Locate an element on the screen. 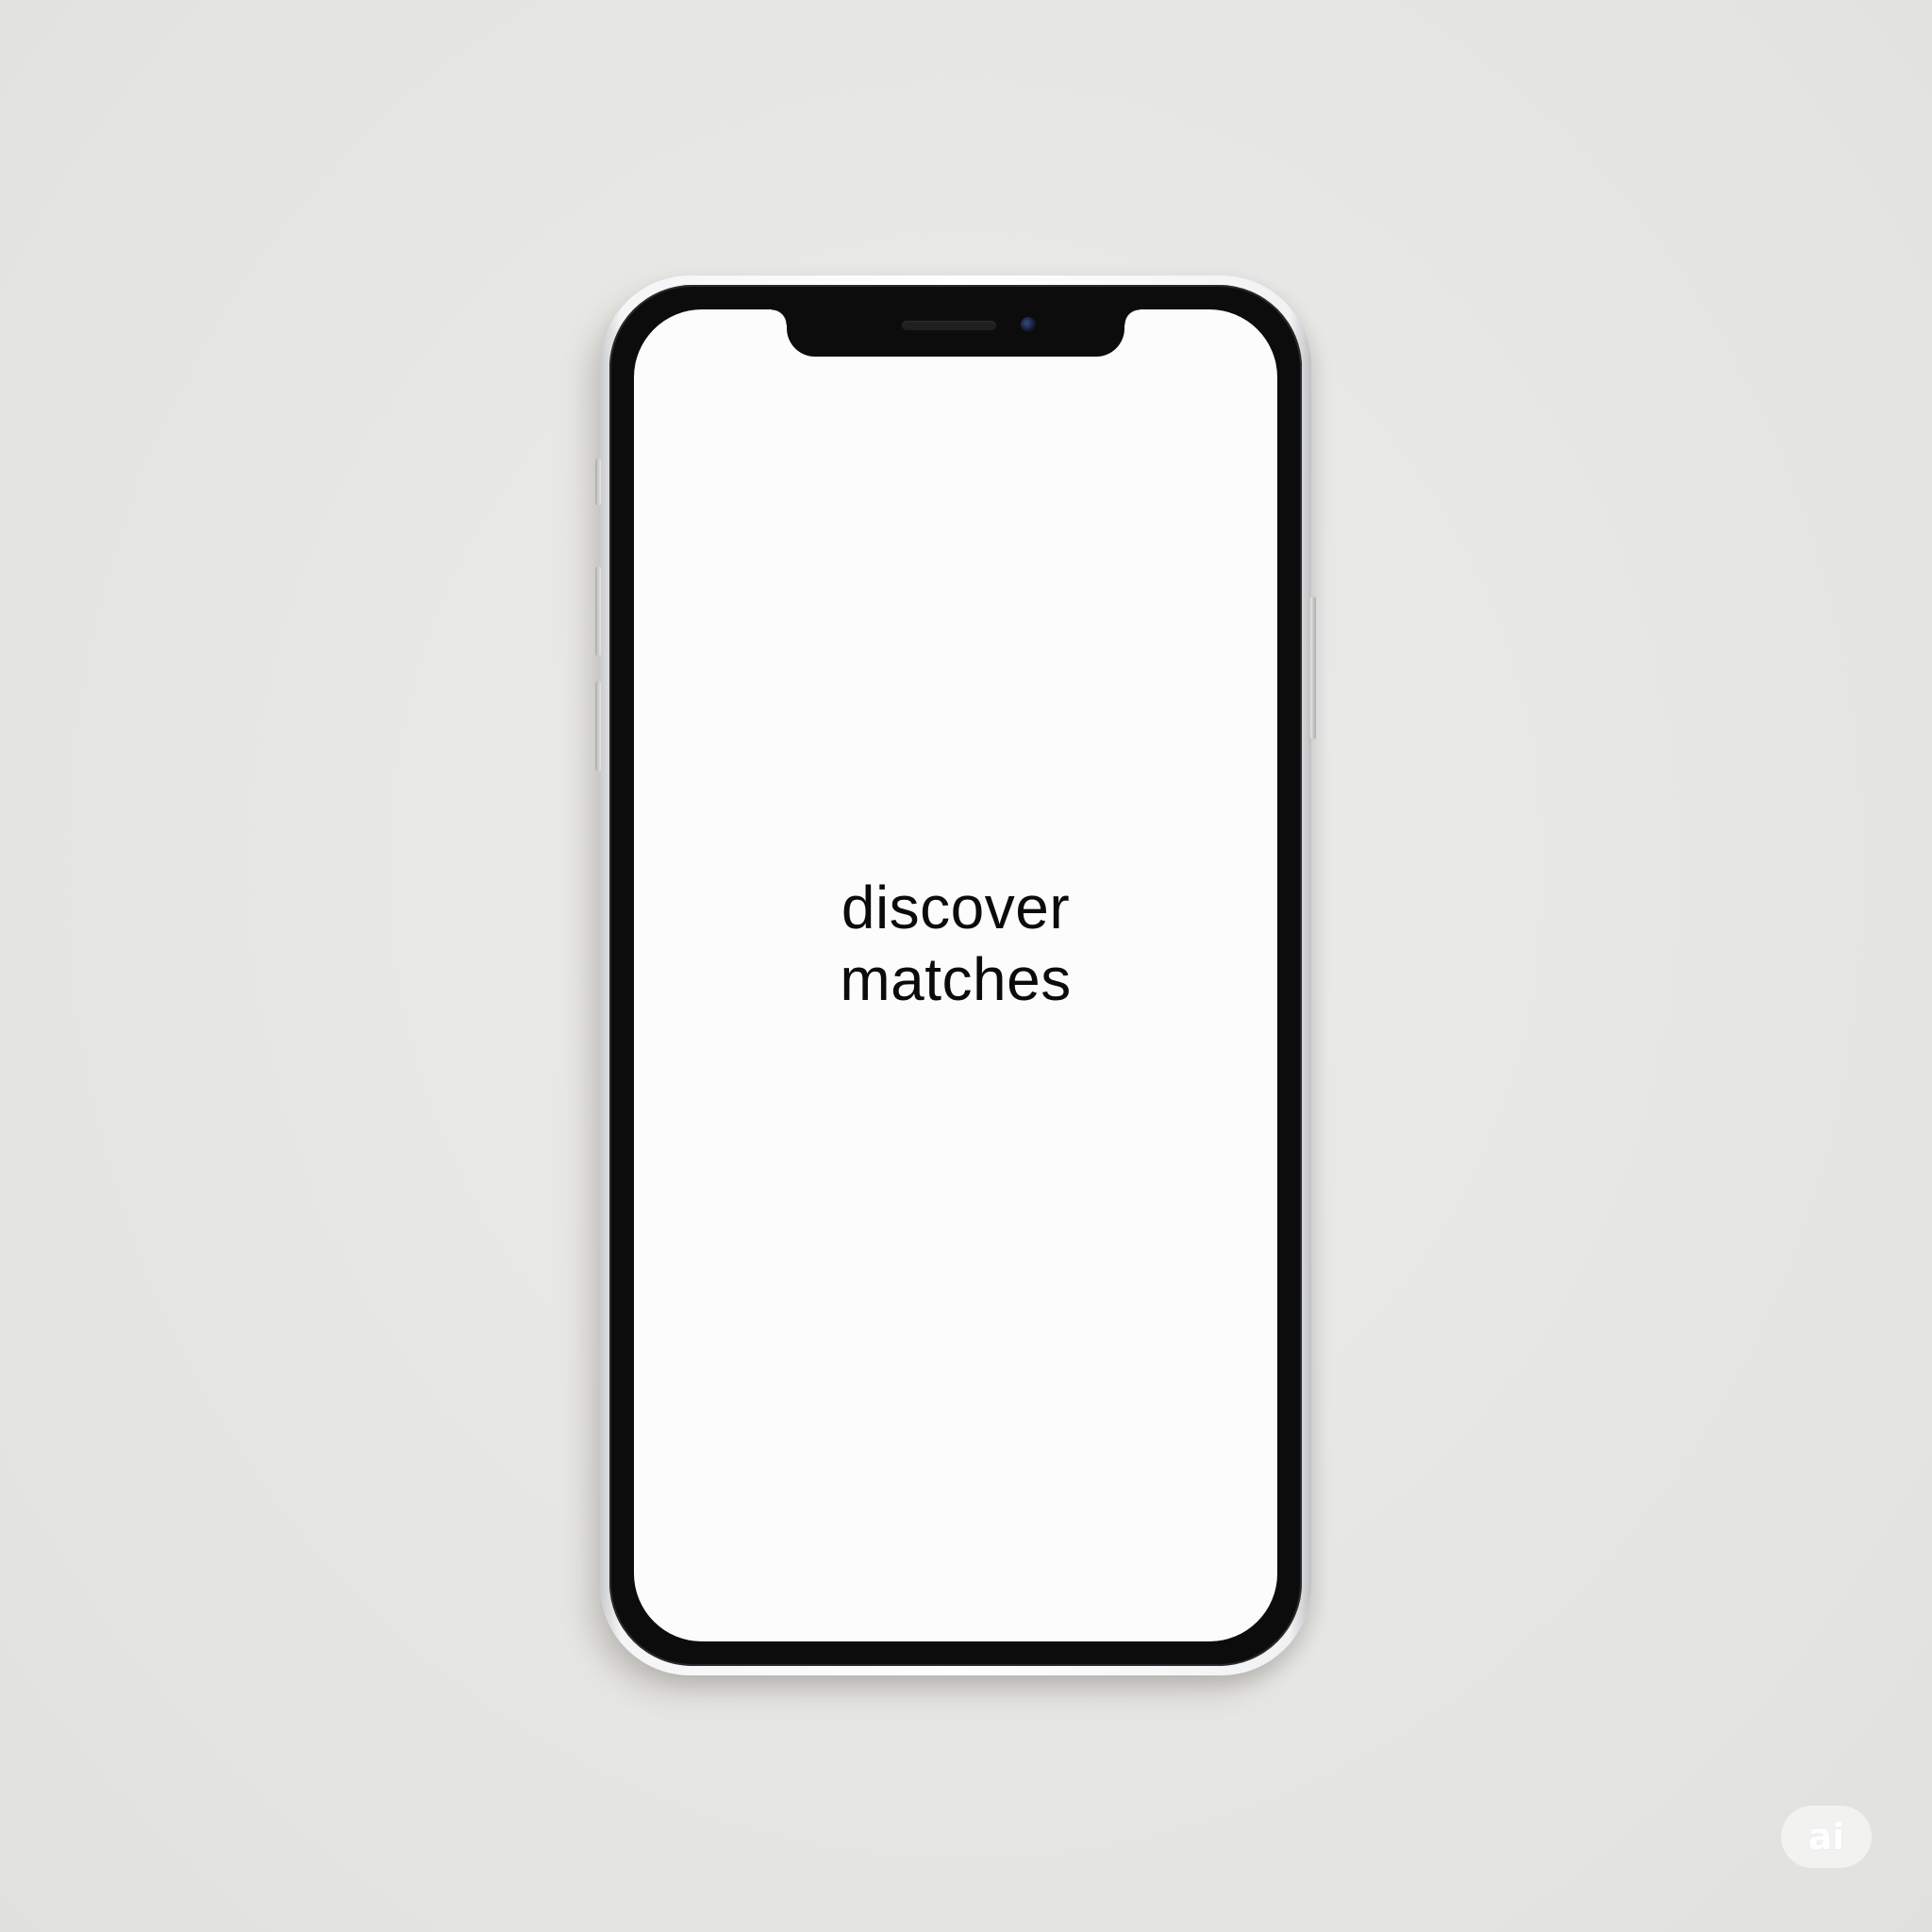 The image size is (1932, 1932). silent-switch is located at coordinates (598, 482).